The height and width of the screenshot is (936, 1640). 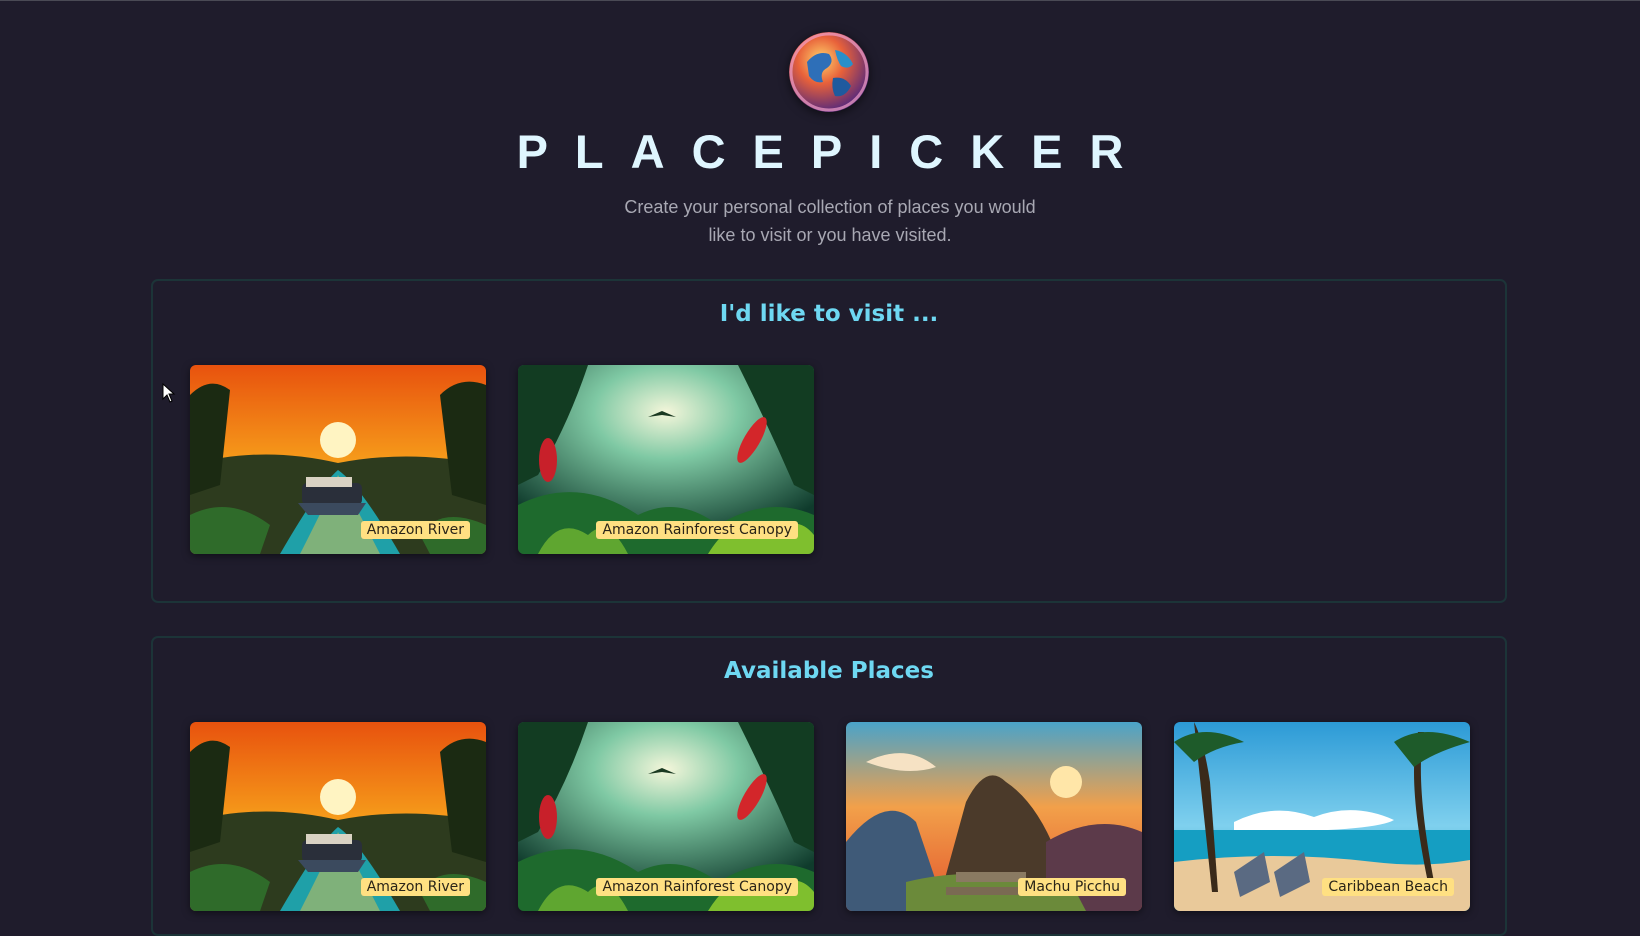 What do you see at coordinates (833, 151) in the screenshot?
I see `app-title: PLACEPICKER` at bounding box center [833, 151].